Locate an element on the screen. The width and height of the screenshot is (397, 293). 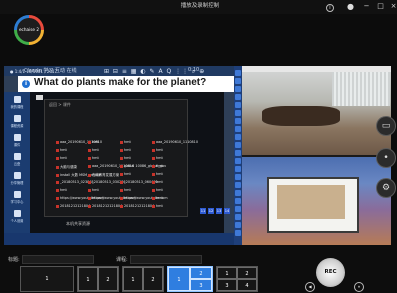
share-sidebar-item: 个人设置 is located at coordinates (17, 218).